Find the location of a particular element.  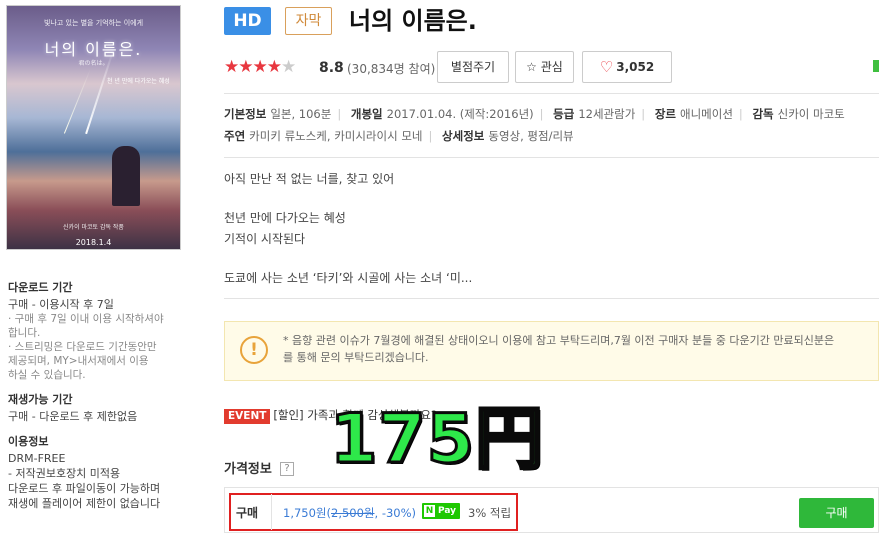

naver-edge-icon is located at coordinates (876, 66).